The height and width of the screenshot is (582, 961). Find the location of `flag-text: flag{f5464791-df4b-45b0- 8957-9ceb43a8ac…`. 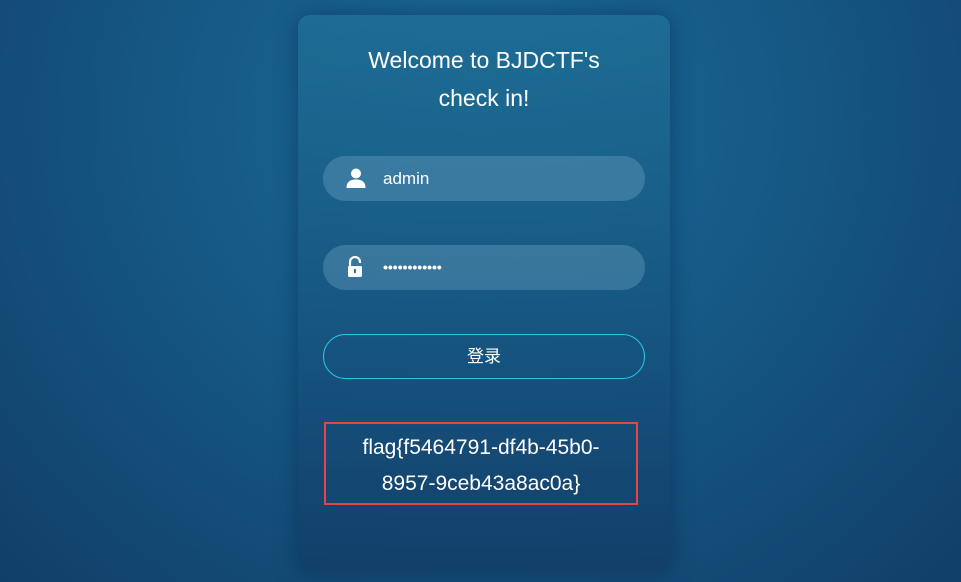

flag-text: flag{f5464791-df4b-45b0- 8957-9ceb43a8ac… is located at coordinates (481, 466).